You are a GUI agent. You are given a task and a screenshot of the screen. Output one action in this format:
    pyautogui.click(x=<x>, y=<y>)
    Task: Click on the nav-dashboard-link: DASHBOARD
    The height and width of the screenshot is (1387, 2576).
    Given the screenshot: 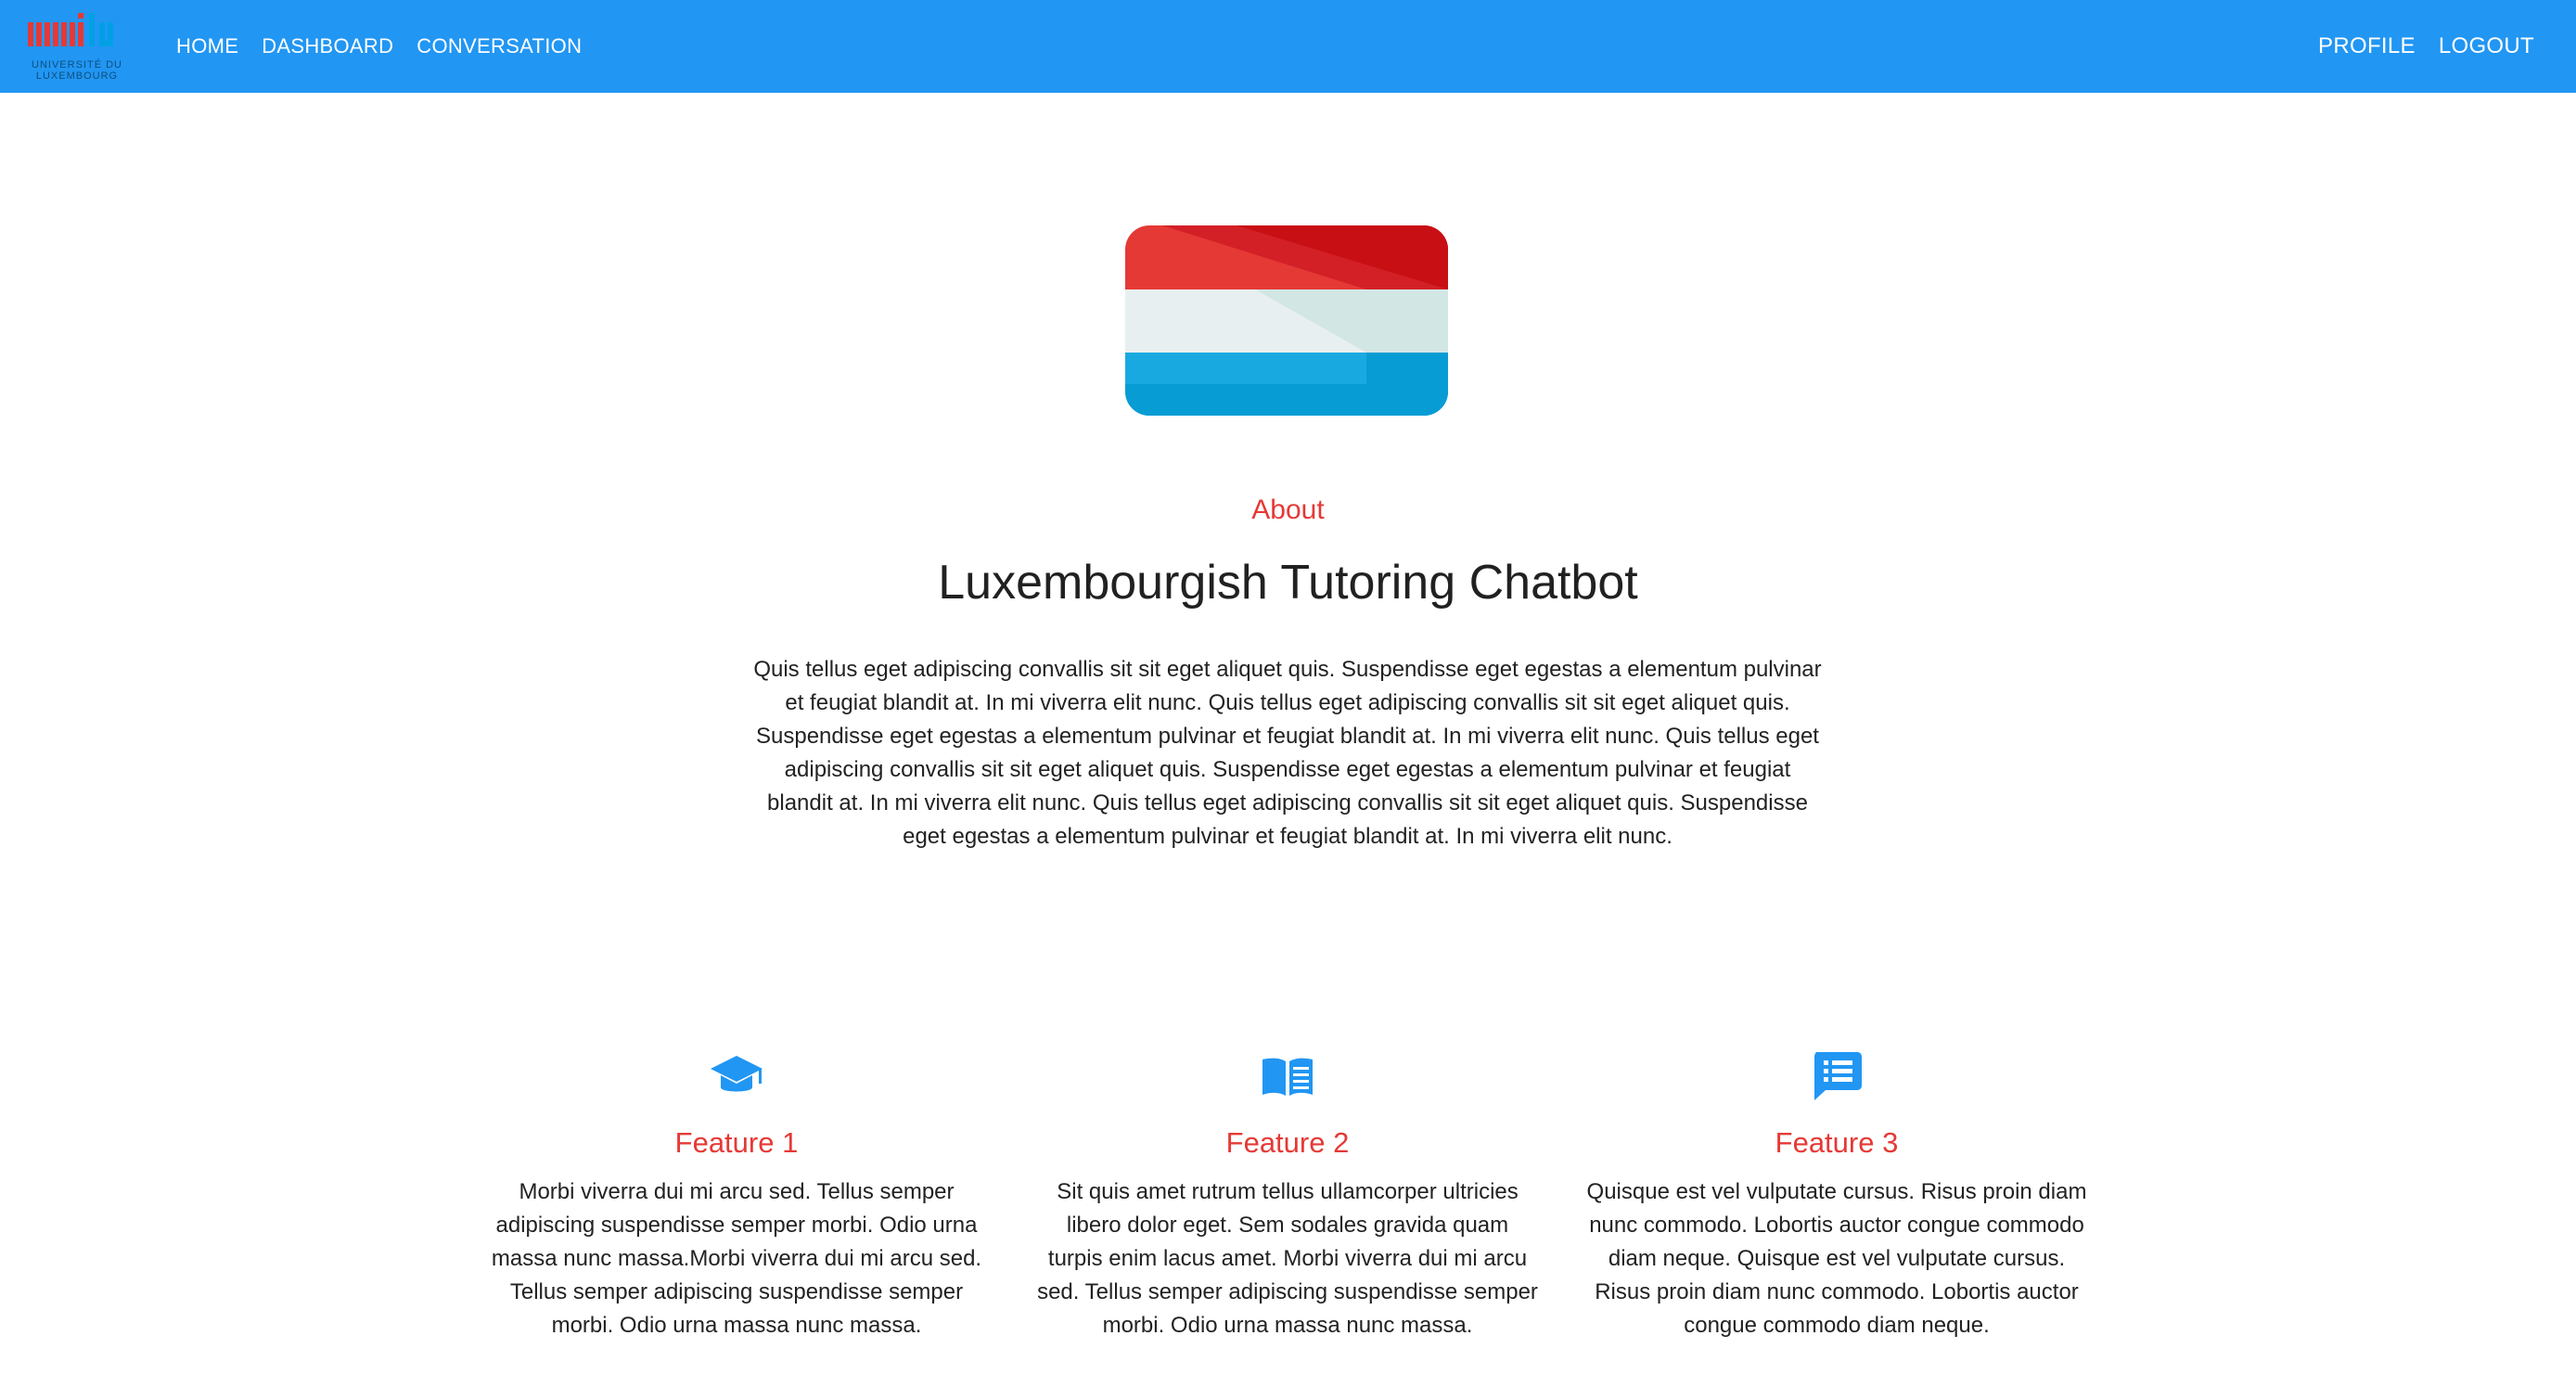 What is the action you would take?
    pyautogui.click(x=327, y=46)
    